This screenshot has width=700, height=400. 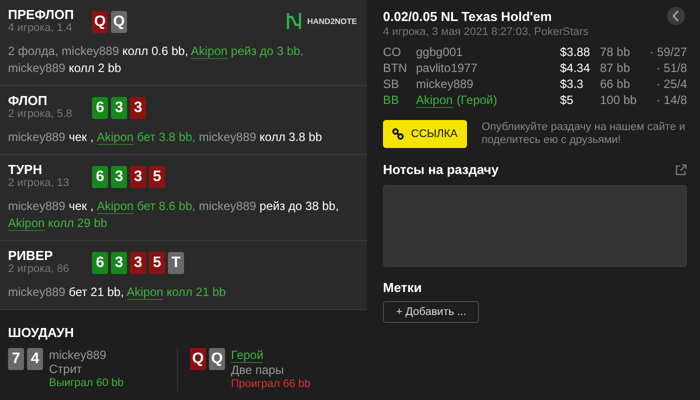 What do you see at coordinates (616, 52) in the screenshot?
I see `stack-bb: 78 bb` at bounding box center [616, 52].